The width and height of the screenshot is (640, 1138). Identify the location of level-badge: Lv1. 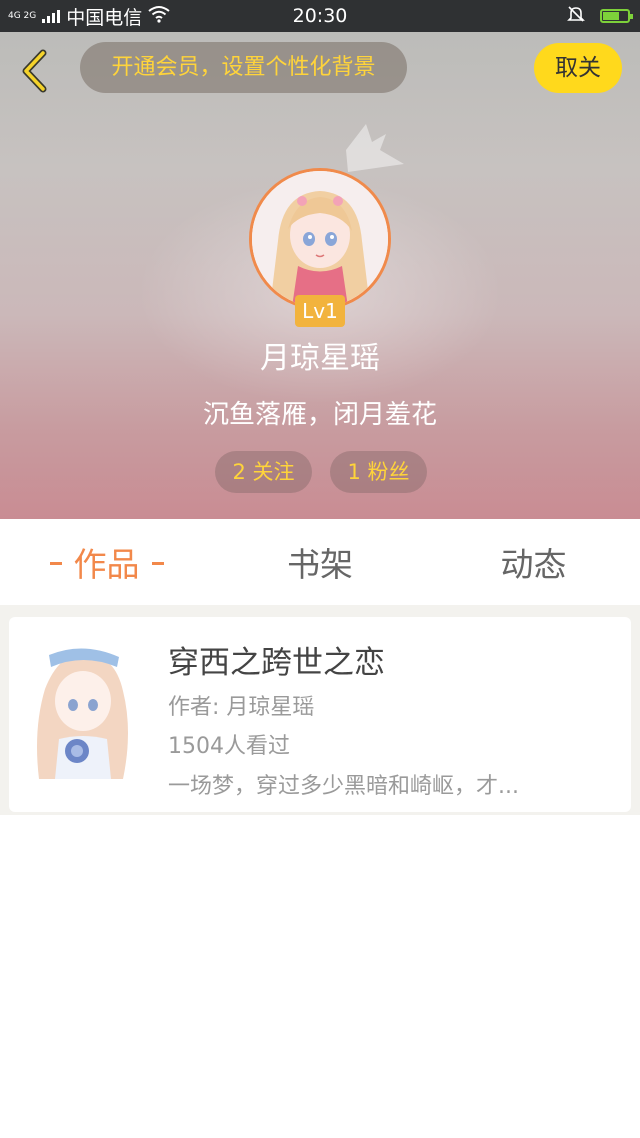
(320, 311).